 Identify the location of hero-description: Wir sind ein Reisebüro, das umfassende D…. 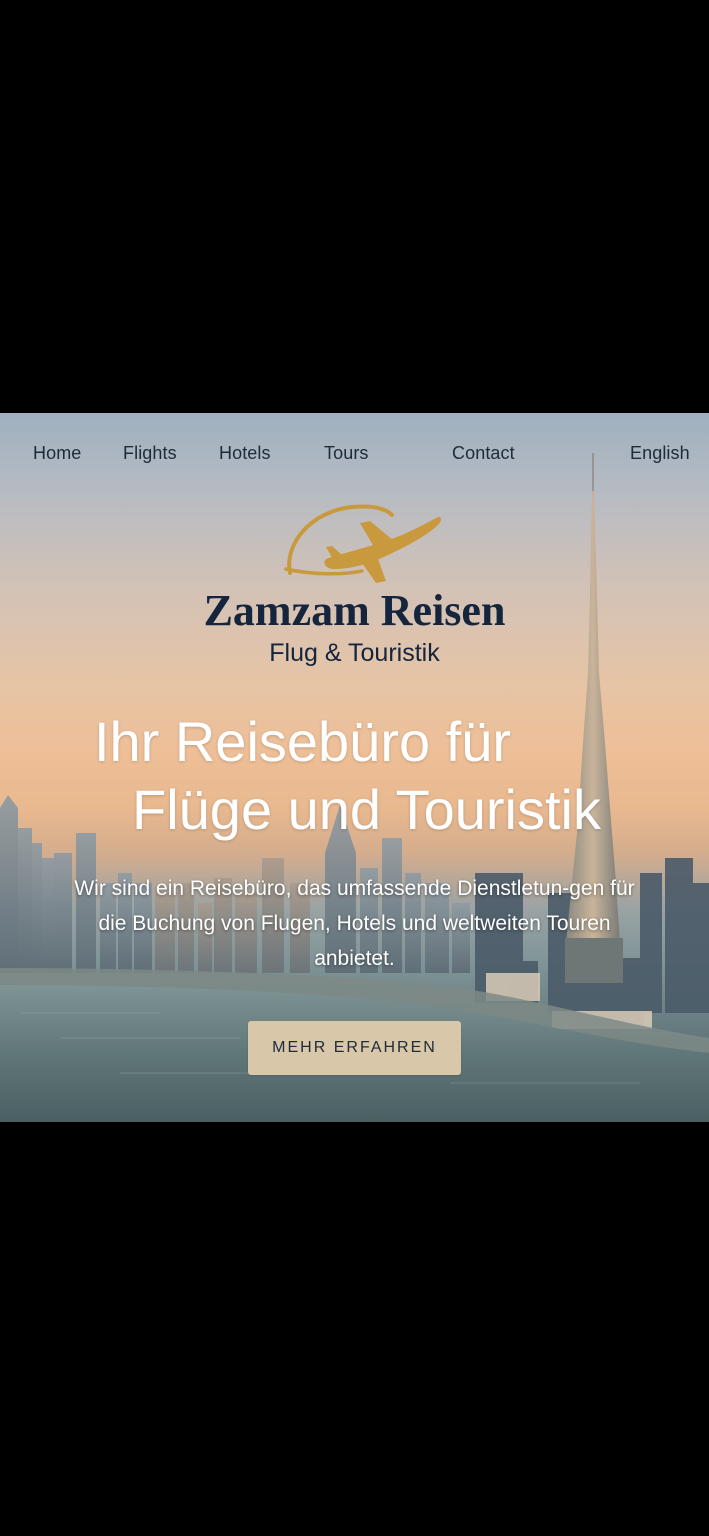
(354, 923).